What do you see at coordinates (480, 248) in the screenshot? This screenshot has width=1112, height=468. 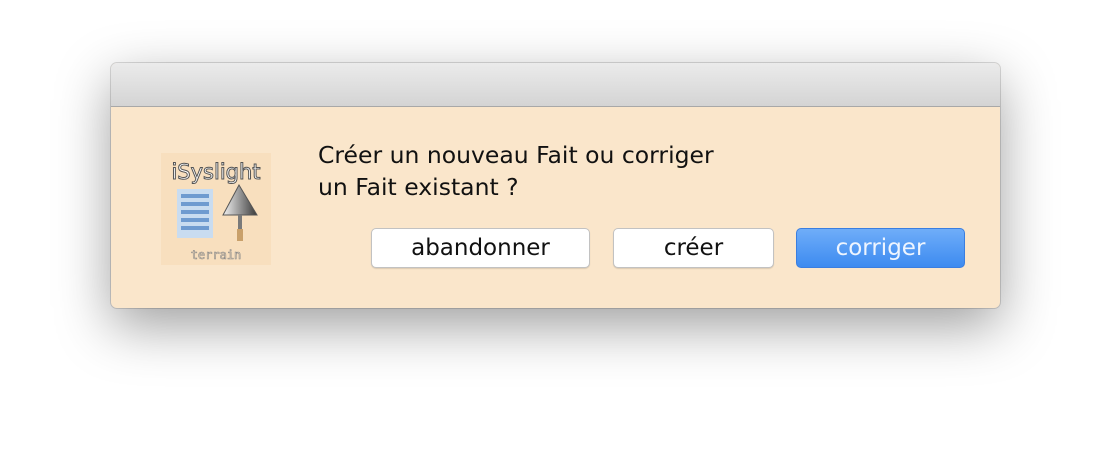 I see `cancel-button: abandonner` at bounding box center [480, 248].